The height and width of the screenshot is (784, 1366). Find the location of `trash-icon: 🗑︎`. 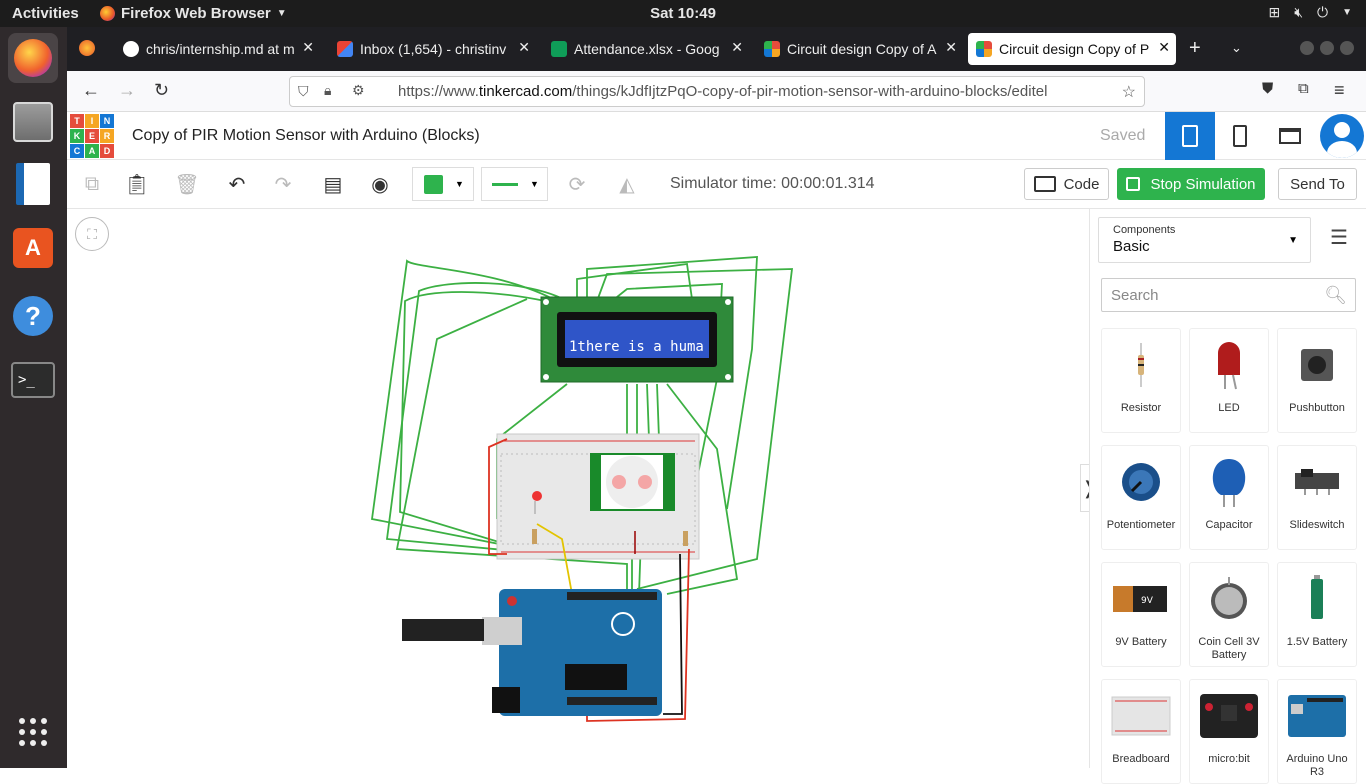

trash-icon: 🗑︎ is located at coordinates (187, 184).